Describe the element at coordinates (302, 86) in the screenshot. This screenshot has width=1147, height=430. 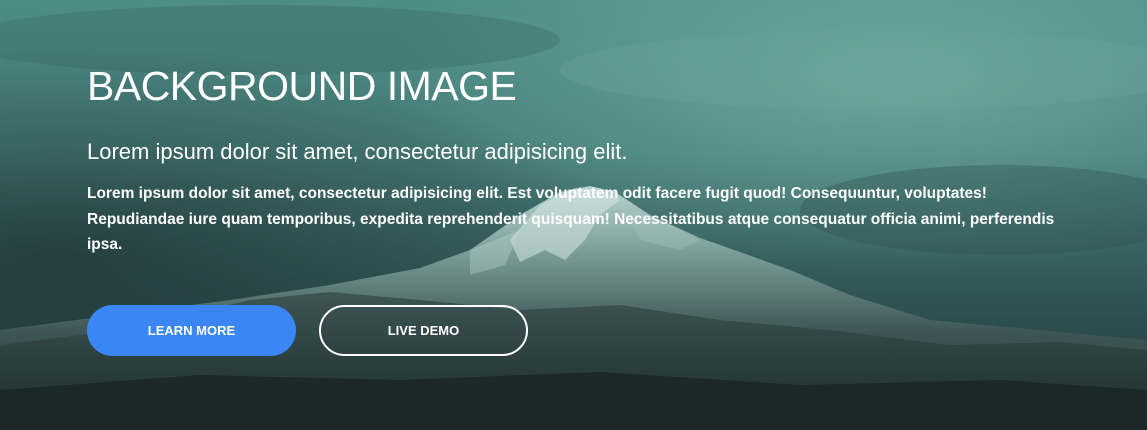
I see `hero-title: BACKGROUND IMAGE` at that location.